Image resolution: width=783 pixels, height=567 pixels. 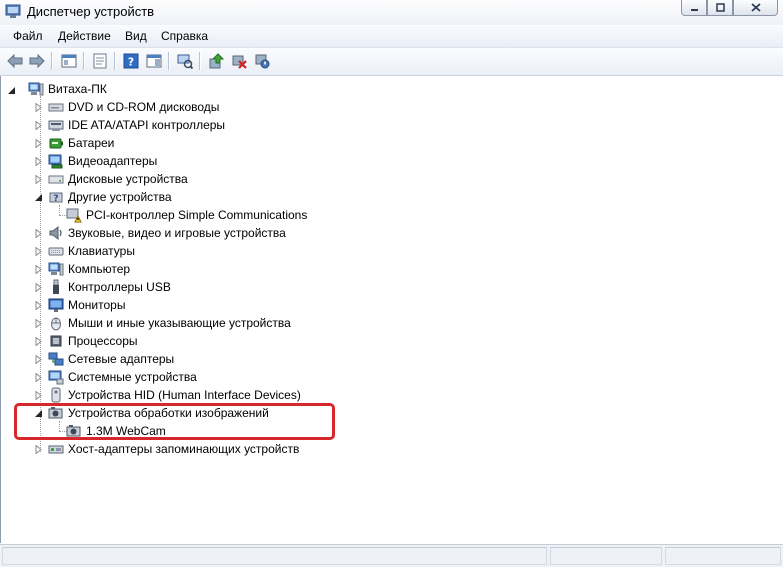 What do you see at coordinates (391, 555) in the screenshot?
I see `status-bar` at bounding box center [391, 555].